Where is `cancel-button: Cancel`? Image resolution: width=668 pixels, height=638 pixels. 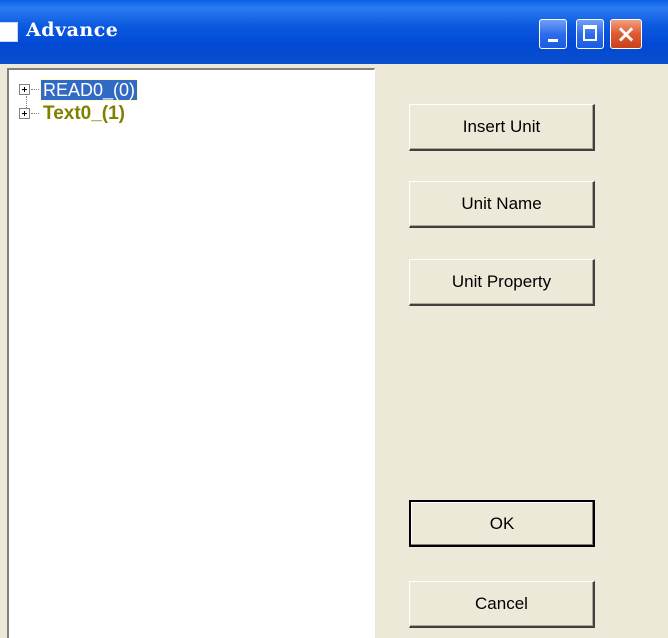
cancel-button: Cancel is located at coordinates (502, 604).